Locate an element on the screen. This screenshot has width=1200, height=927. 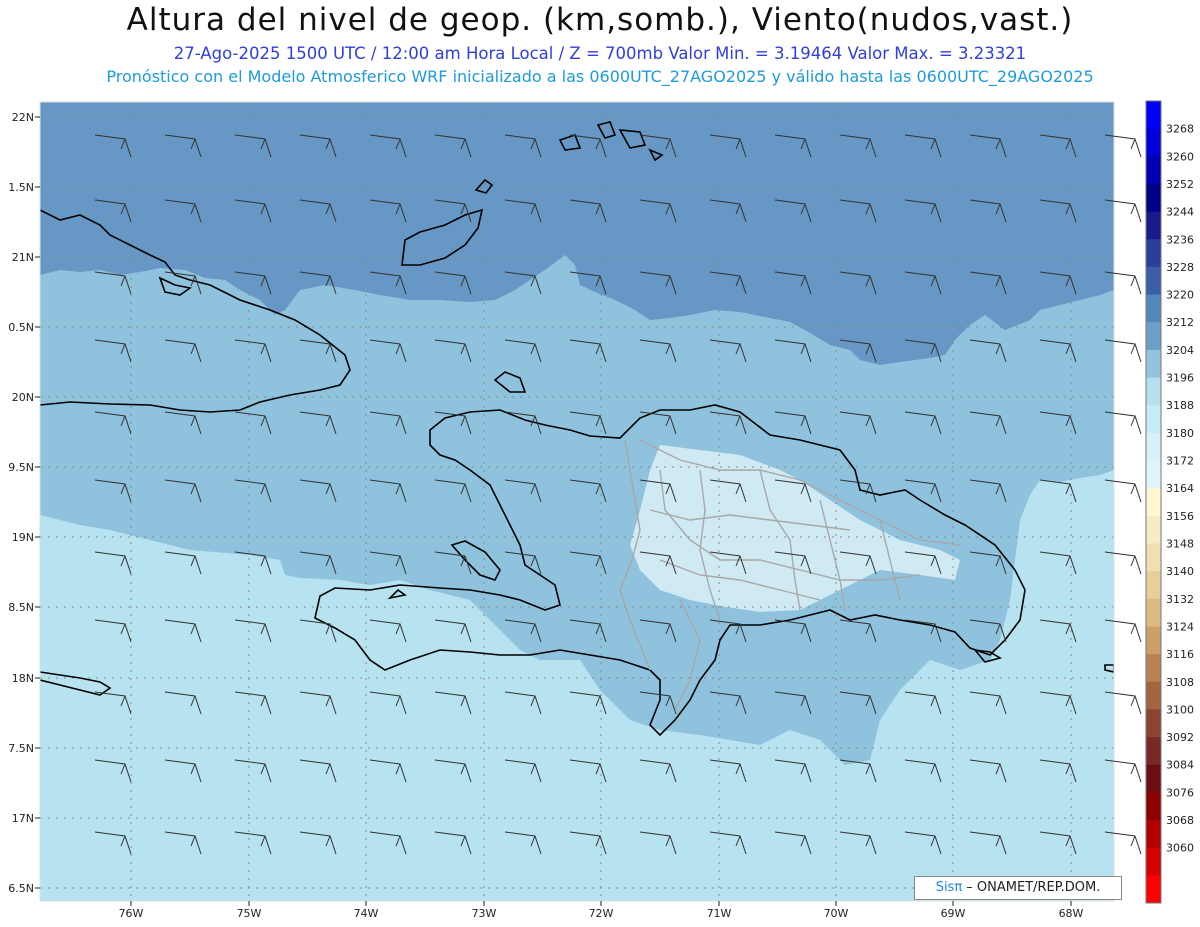
lat-label: 22N is located at coordinates (23, 117).